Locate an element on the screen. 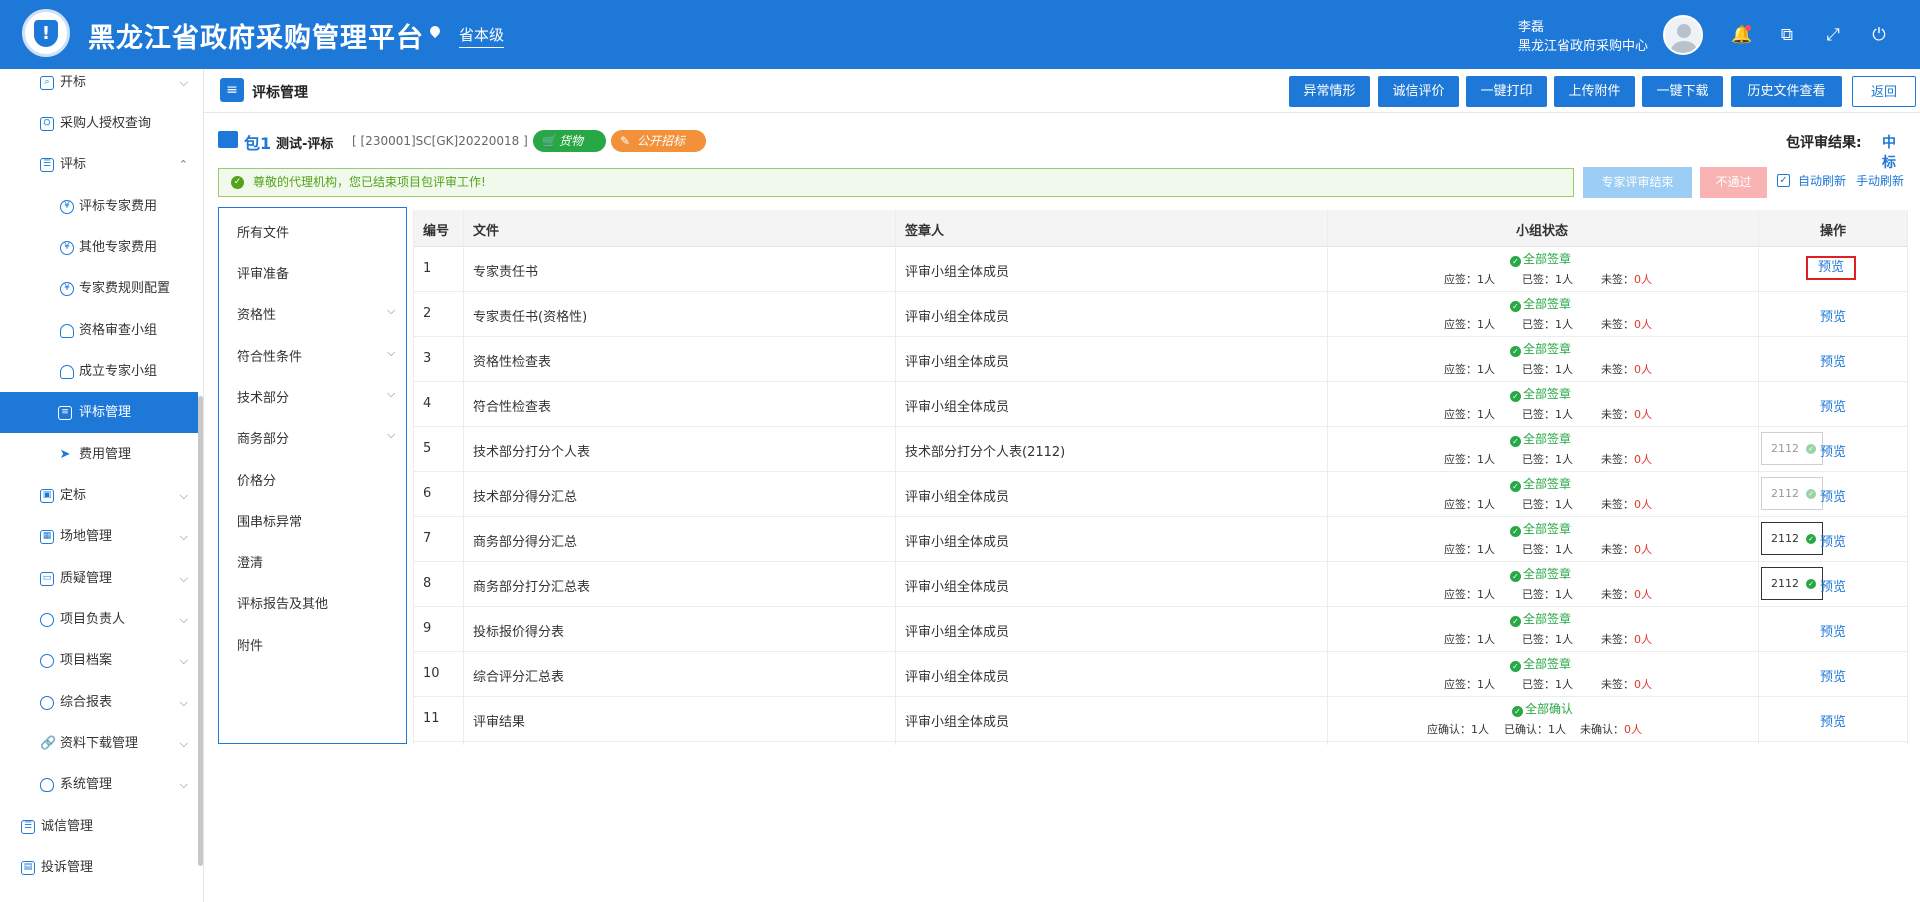  table-header: 编号 文件 签章人 小组状态 操作 is located at coordinates (1160, 228).